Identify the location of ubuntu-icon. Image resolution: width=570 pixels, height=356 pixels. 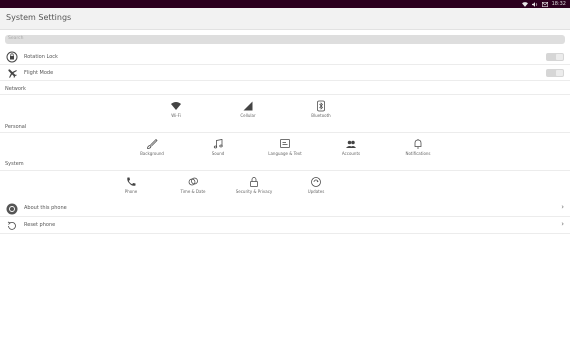
(12, 209).